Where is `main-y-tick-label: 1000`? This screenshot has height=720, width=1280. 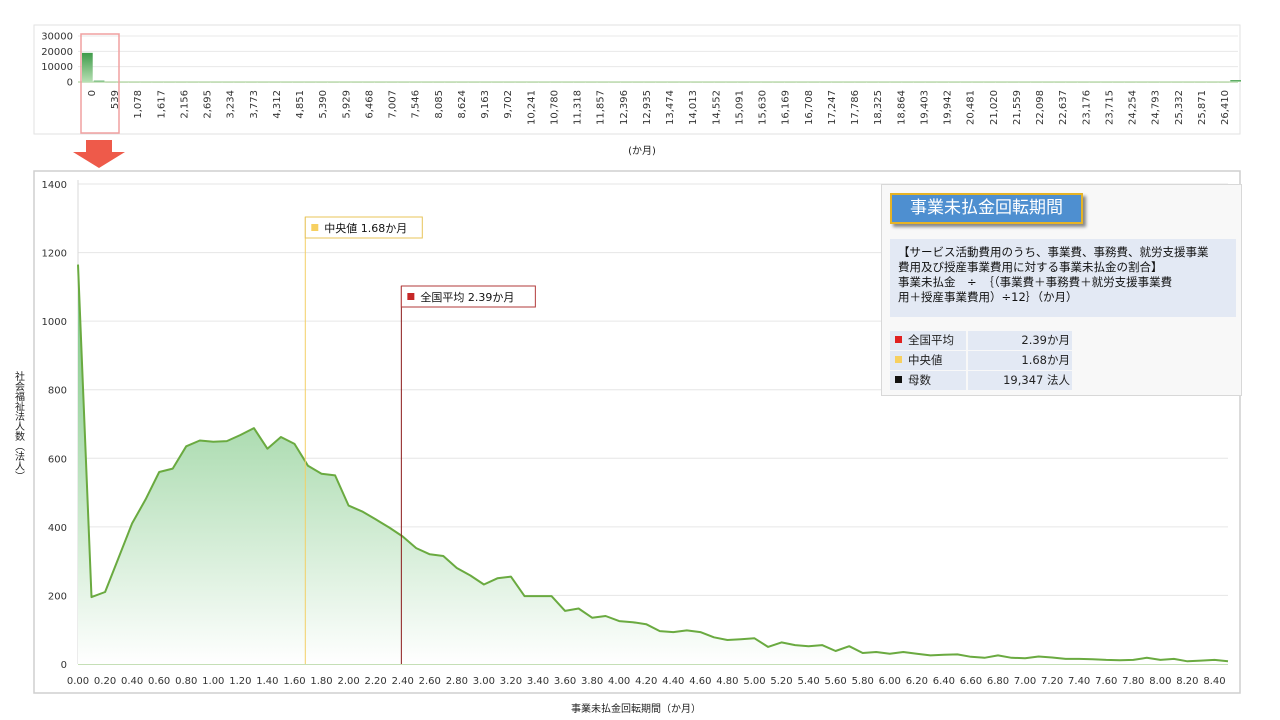 main-y-tick-label: 1000 is located at coordinates (54, 322).